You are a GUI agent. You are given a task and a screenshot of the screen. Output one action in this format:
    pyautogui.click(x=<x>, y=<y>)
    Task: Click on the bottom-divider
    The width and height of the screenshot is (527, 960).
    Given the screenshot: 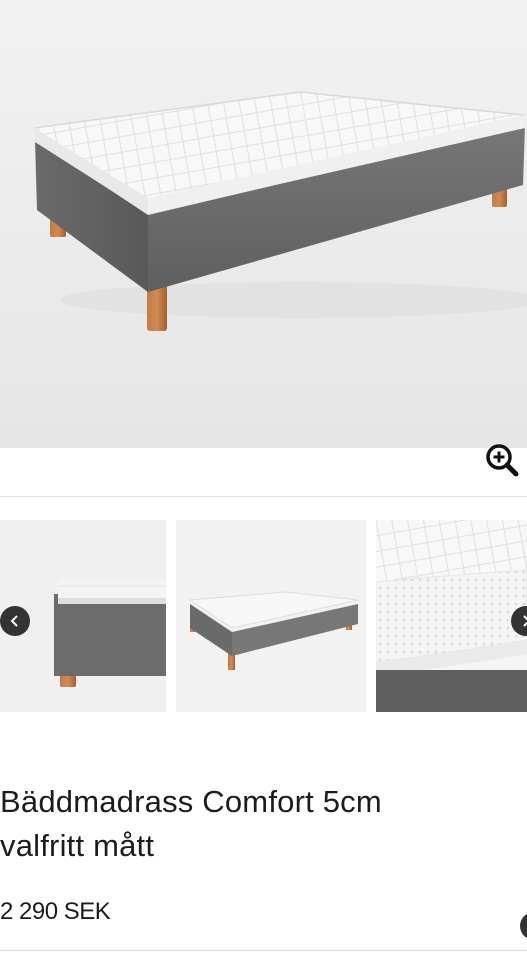 What is the action you would take?
    pyautogui.click(x=263, y=950)
    